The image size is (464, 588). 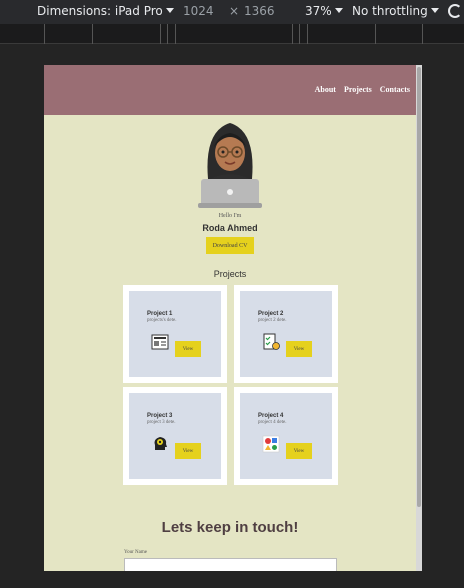 I want to click on owner-name: Roda Ahmed, so click(x=230, y=228).